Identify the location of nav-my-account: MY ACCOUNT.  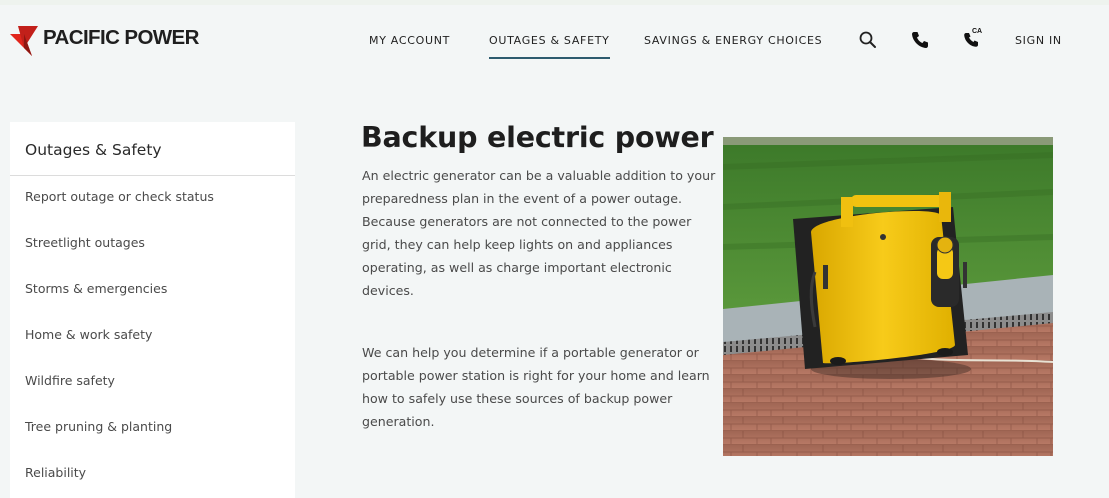
(409, 40).